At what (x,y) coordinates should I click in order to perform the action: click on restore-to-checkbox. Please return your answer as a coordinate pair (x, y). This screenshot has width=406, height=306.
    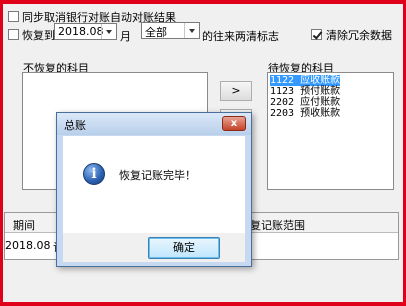
    Looking at the image, I should click on (13, 34).